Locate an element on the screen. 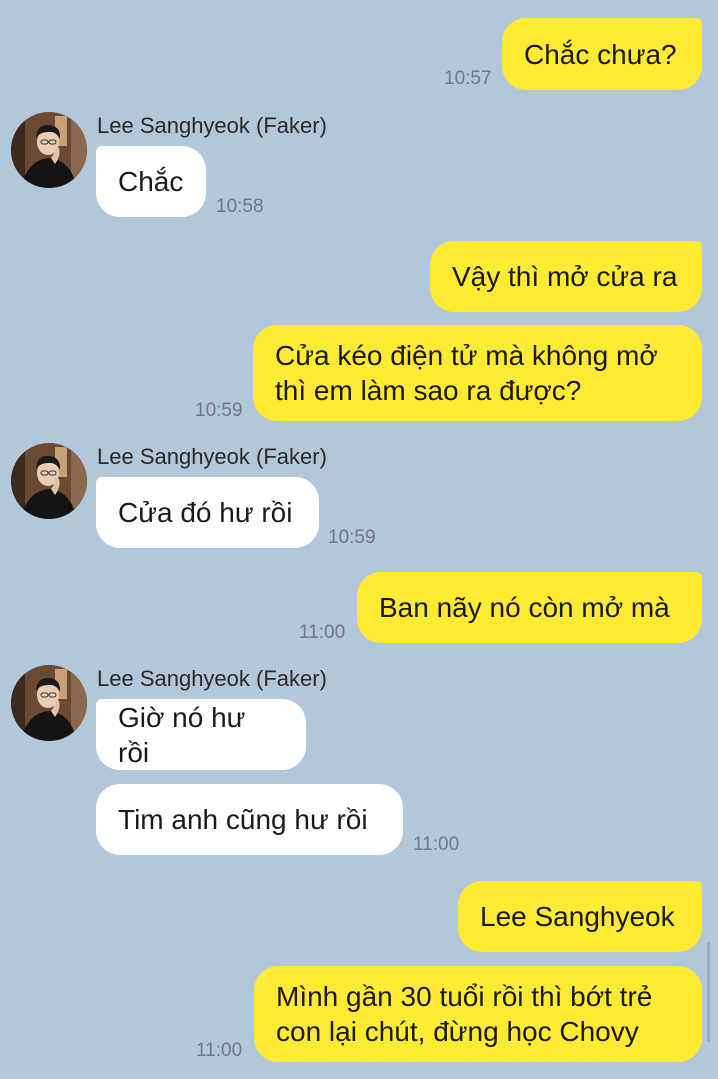 The width and height of the screenshot is (718, 1079). message-time: 10:57 is located at coordinates (468, 78).